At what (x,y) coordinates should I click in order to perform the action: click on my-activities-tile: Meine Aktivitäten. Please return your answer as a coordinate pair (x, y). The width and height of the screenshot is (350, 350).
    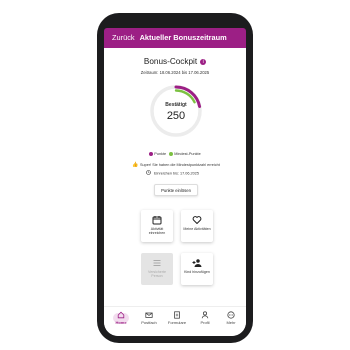
    Looking at the image, I should click on (197, 226).